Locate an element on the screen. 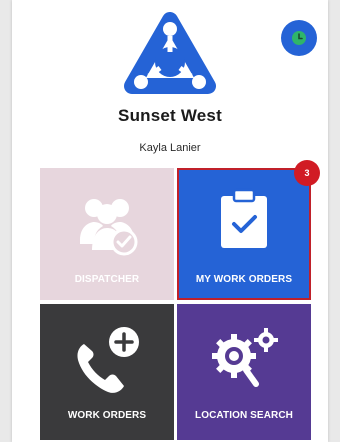 The image size is (340, 442). tile-work-orders-label: WORK ORDERS is located at coordinates (107, 415).